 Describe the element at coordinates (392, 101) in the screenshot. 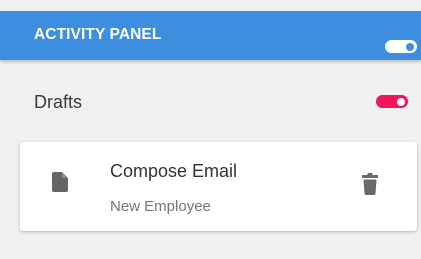

I see `drafts-toggle` at that location.